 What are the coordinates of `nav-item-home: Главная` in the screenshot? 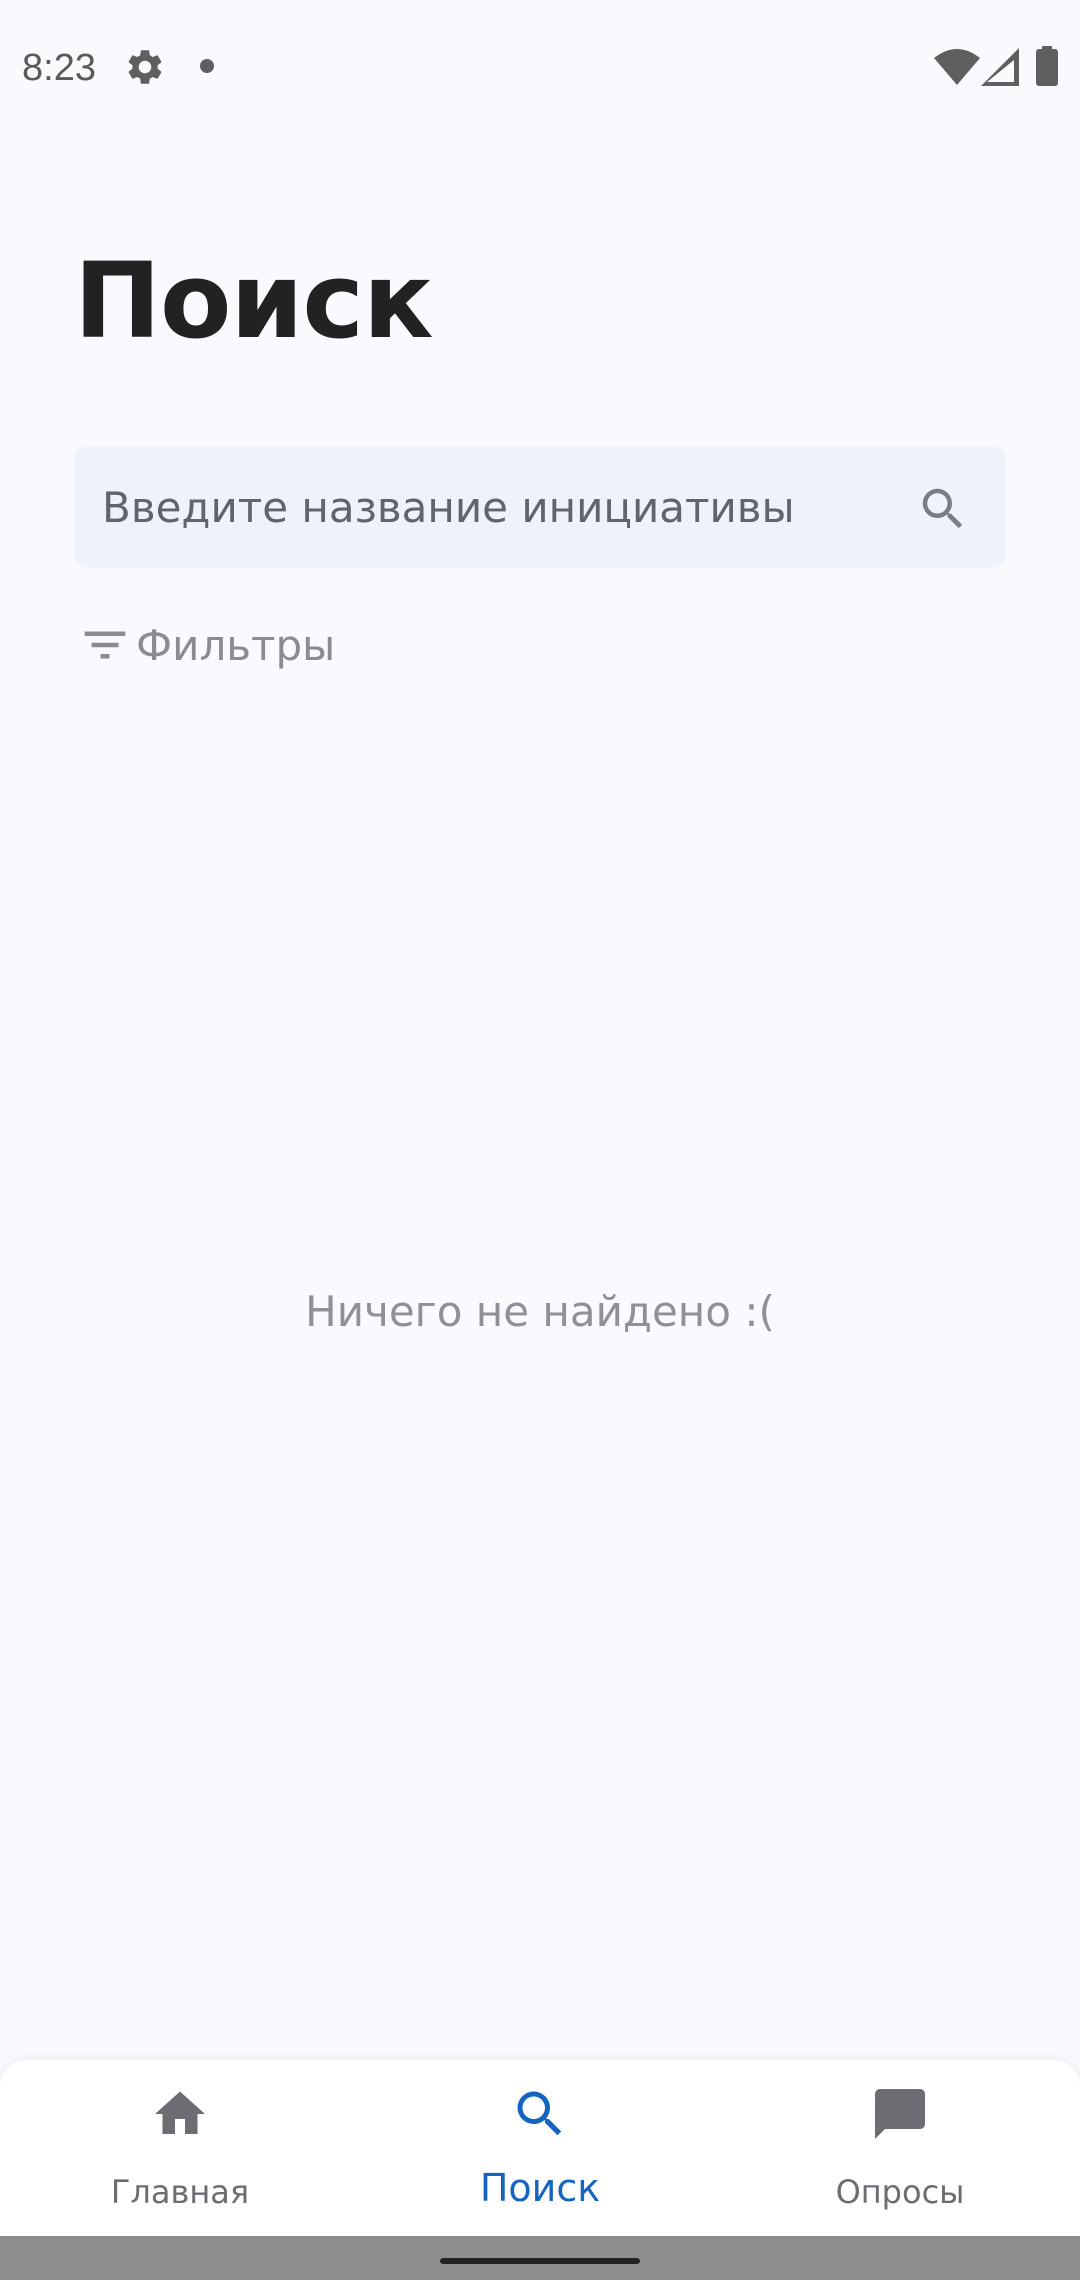 It's located at (180, 2148).